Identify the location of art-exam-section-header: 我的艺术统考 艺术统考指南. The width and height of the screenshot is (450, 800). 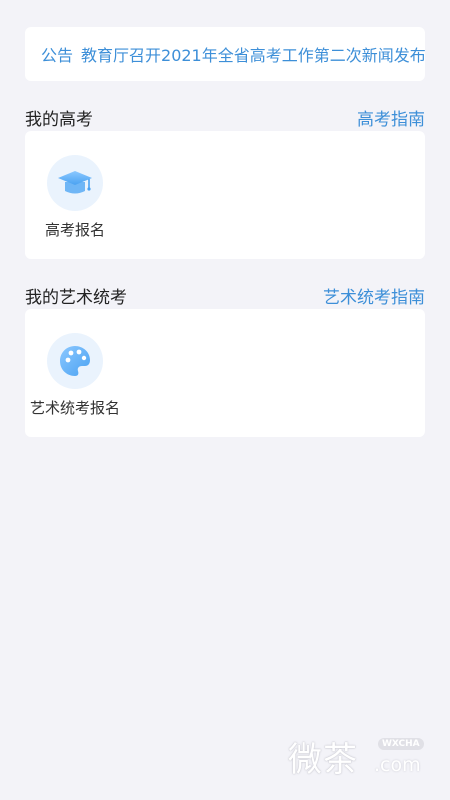
(225, 295).